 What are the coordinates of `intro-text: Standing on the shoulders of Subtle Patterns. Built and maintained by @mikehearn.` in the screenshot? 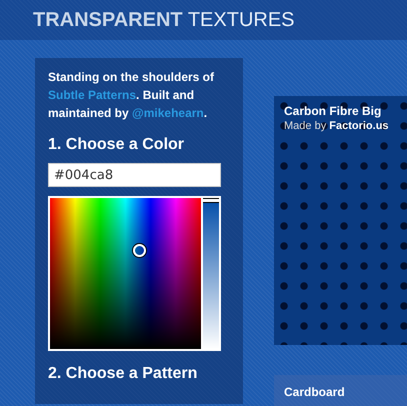 It's located at (131, 95).